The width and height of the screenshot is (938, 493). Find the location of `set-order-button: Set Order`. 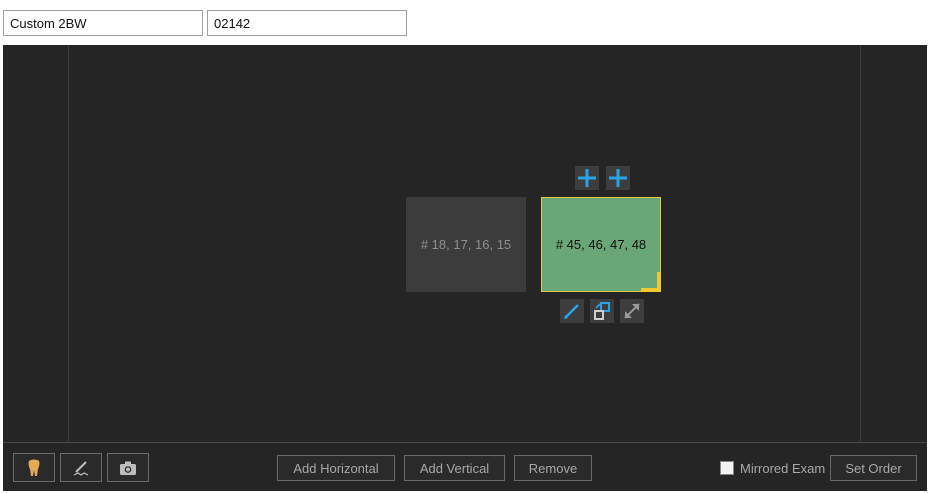

set-order-button: Set Order is located at coordinates (873, 468).